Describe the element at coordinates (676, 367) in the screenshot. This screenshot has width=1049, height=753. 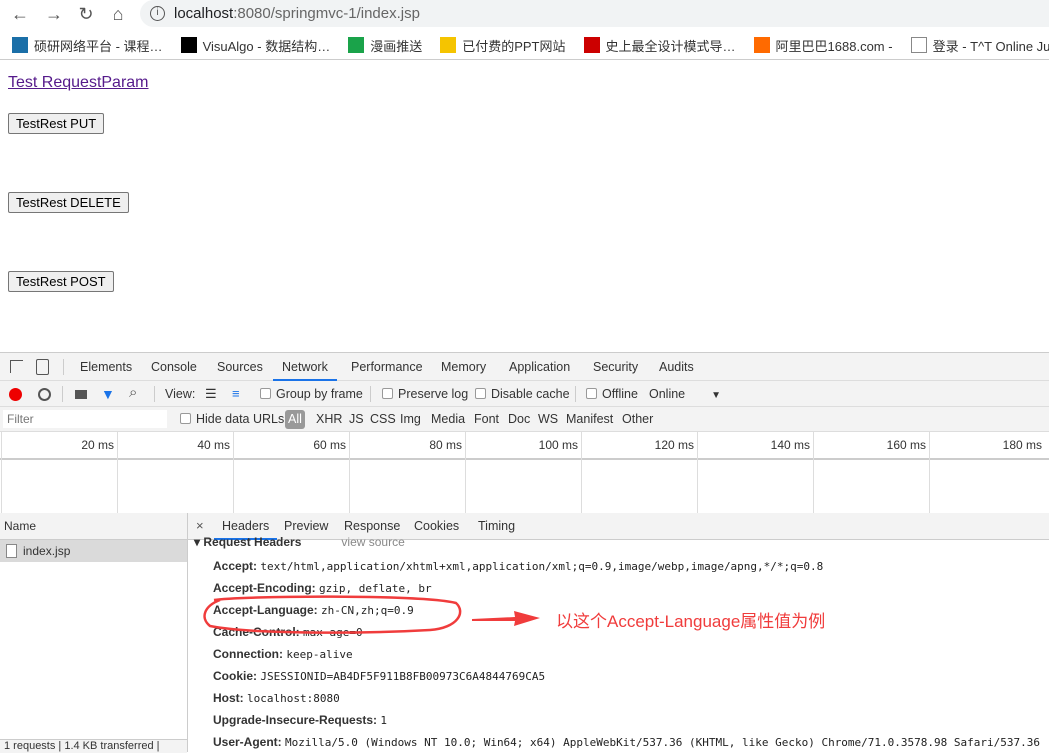
I see `tab-audits: Audits` at that location.